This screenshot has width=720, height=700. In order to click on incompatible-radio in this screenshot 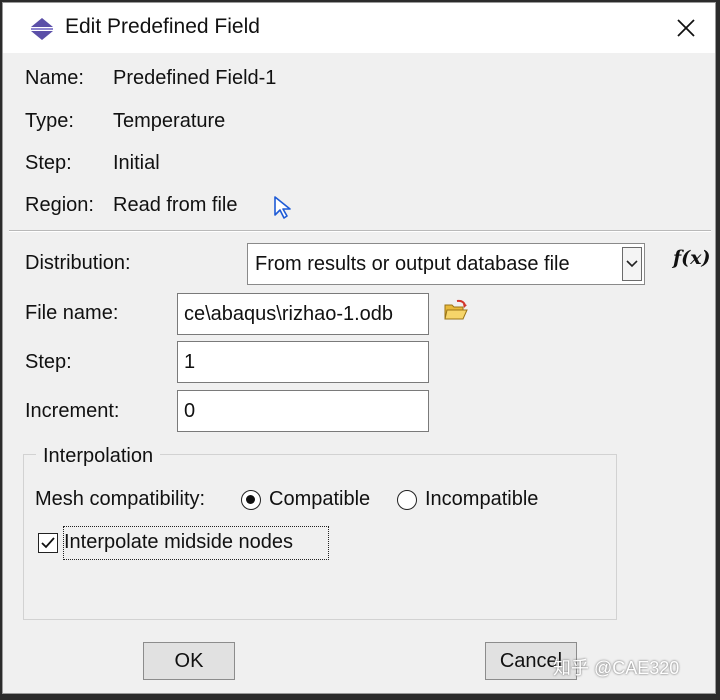, I will do `click(407, 500)`.